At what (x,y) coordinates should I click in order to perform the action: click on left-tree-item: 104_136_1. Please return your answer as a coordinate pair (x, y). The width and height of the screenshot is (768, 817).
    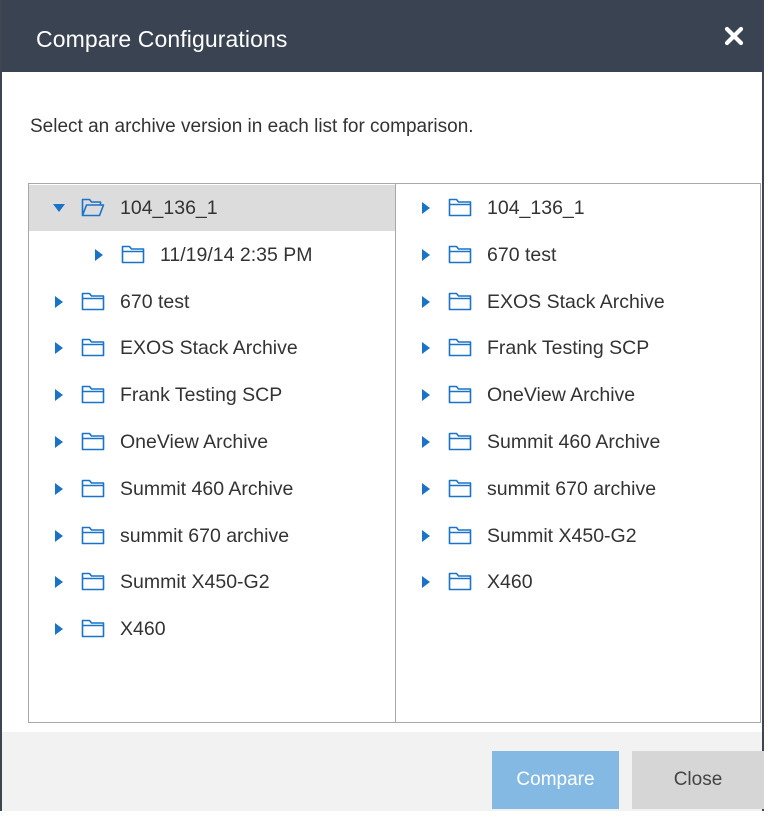
    Looking at the image, I should click on (212, 208).